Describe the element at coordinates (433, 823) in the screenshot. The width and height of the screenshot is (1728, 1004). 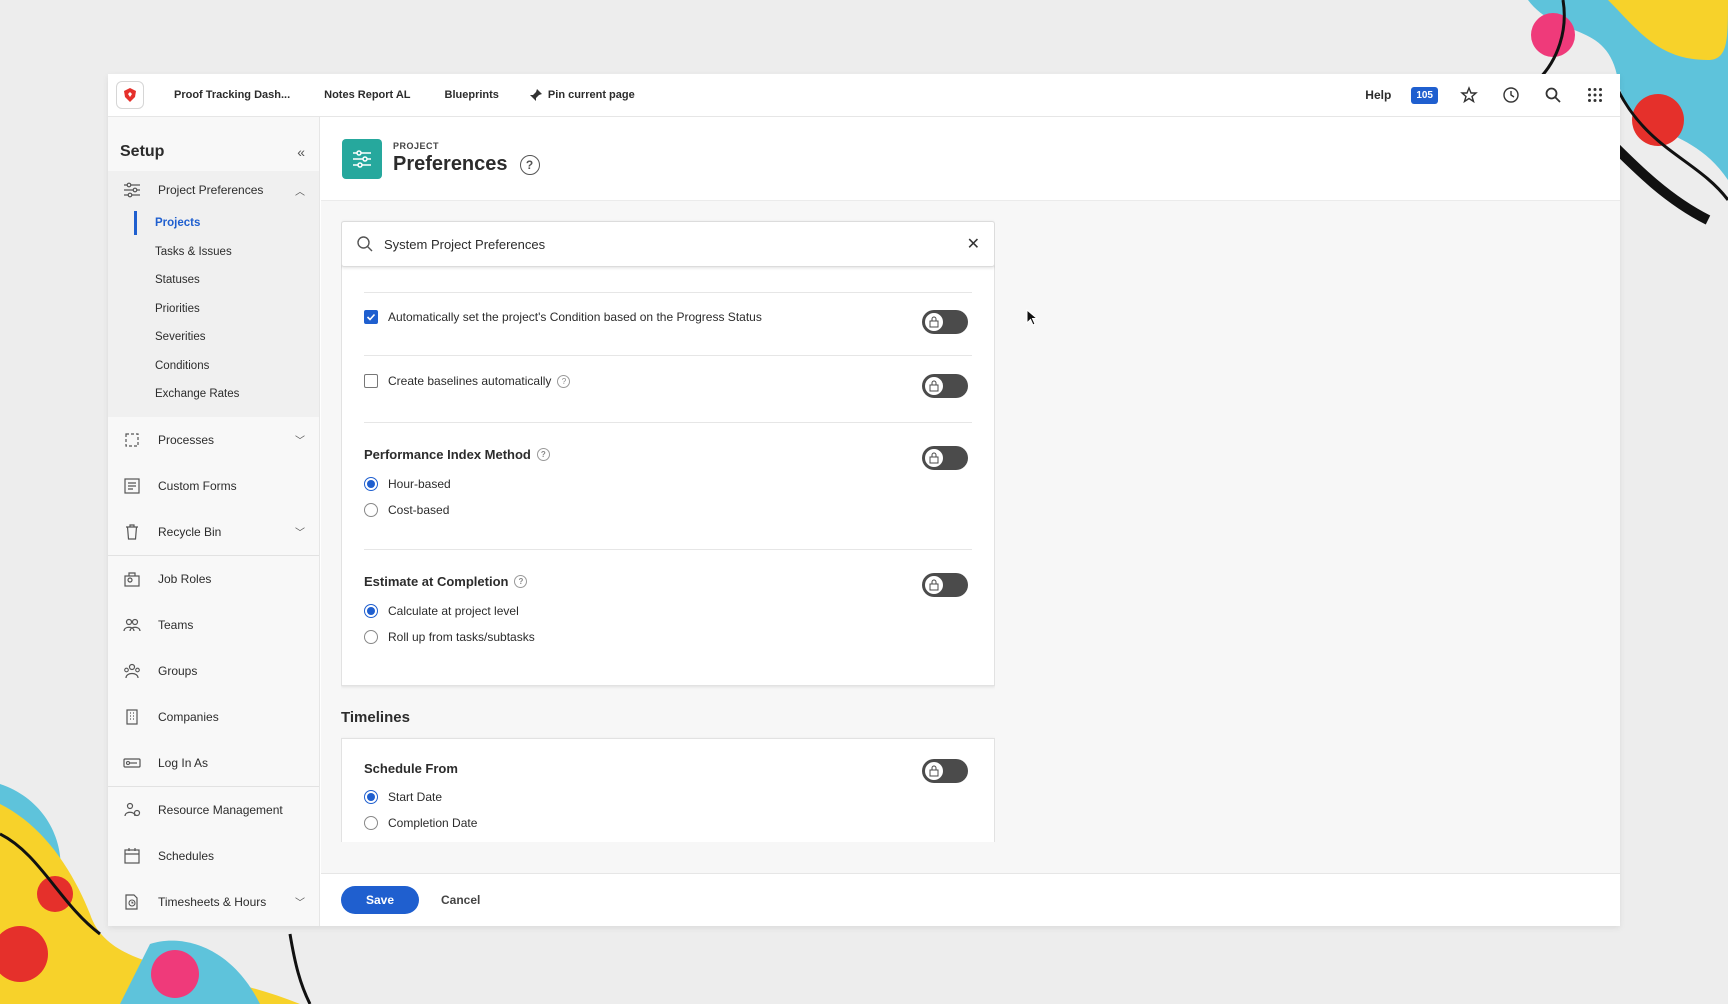
I see `radio-label: Completion Date` at that location.